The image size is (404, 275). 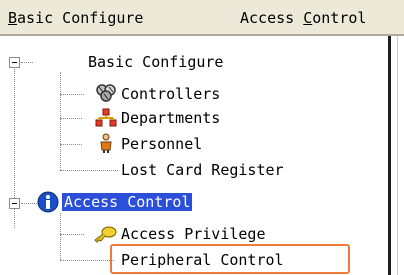 I want to click on menu-access-control: Access Control, so click(x=303, y=18).